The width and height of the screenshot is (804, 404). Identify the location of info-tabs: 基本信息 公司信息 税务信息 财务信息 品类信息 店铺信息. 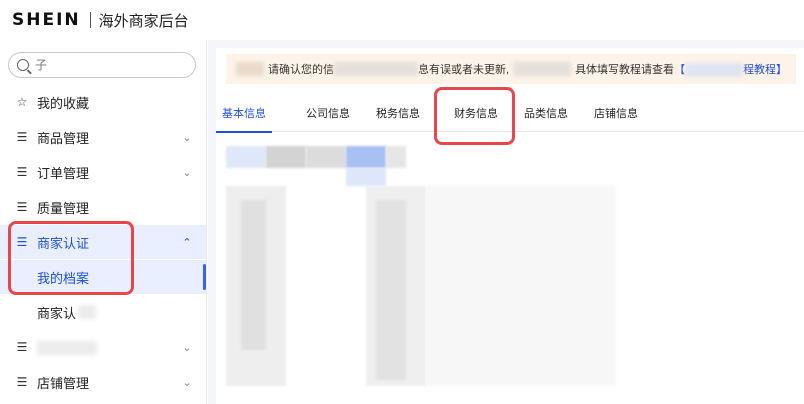
(510, 114).